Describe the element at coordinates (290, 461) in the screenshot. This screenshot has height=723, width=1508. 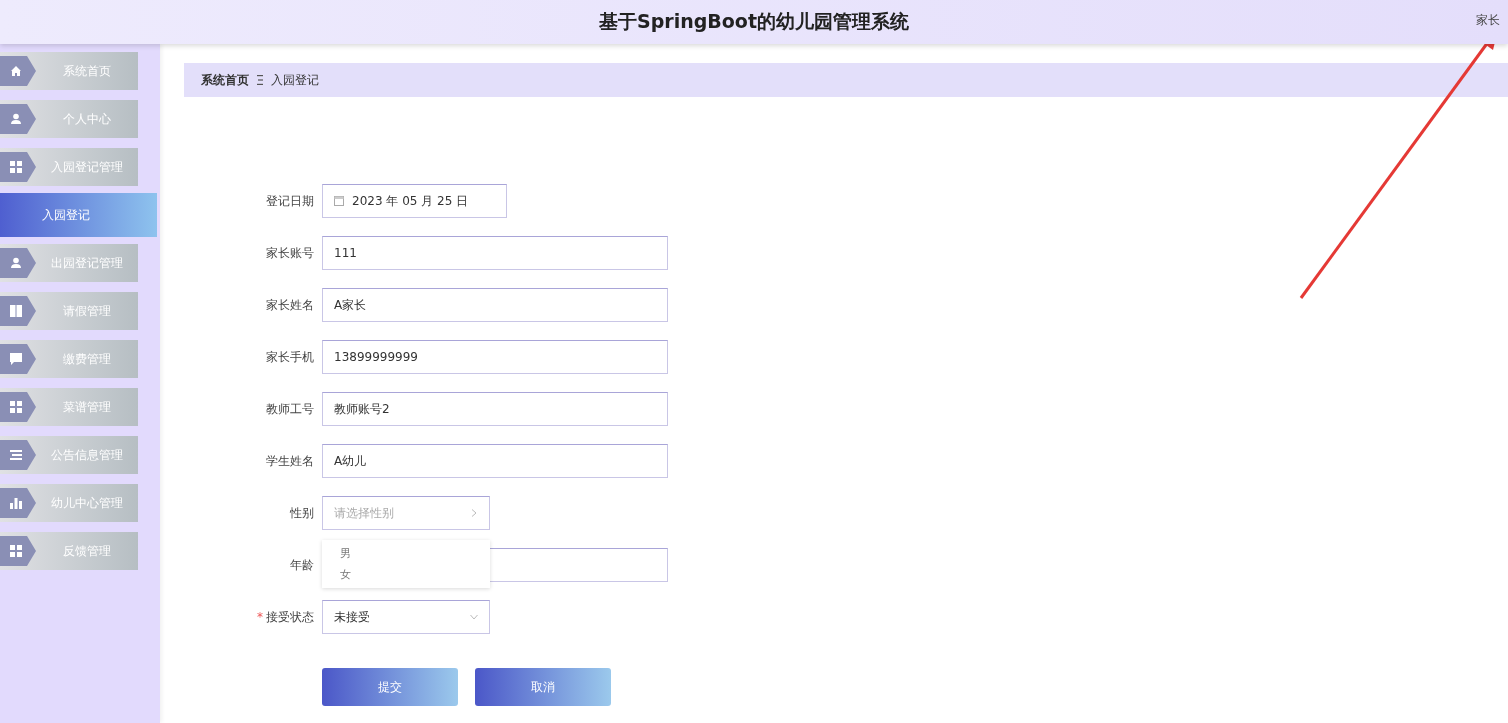
I see `field-label: 学生姓名` at that location.